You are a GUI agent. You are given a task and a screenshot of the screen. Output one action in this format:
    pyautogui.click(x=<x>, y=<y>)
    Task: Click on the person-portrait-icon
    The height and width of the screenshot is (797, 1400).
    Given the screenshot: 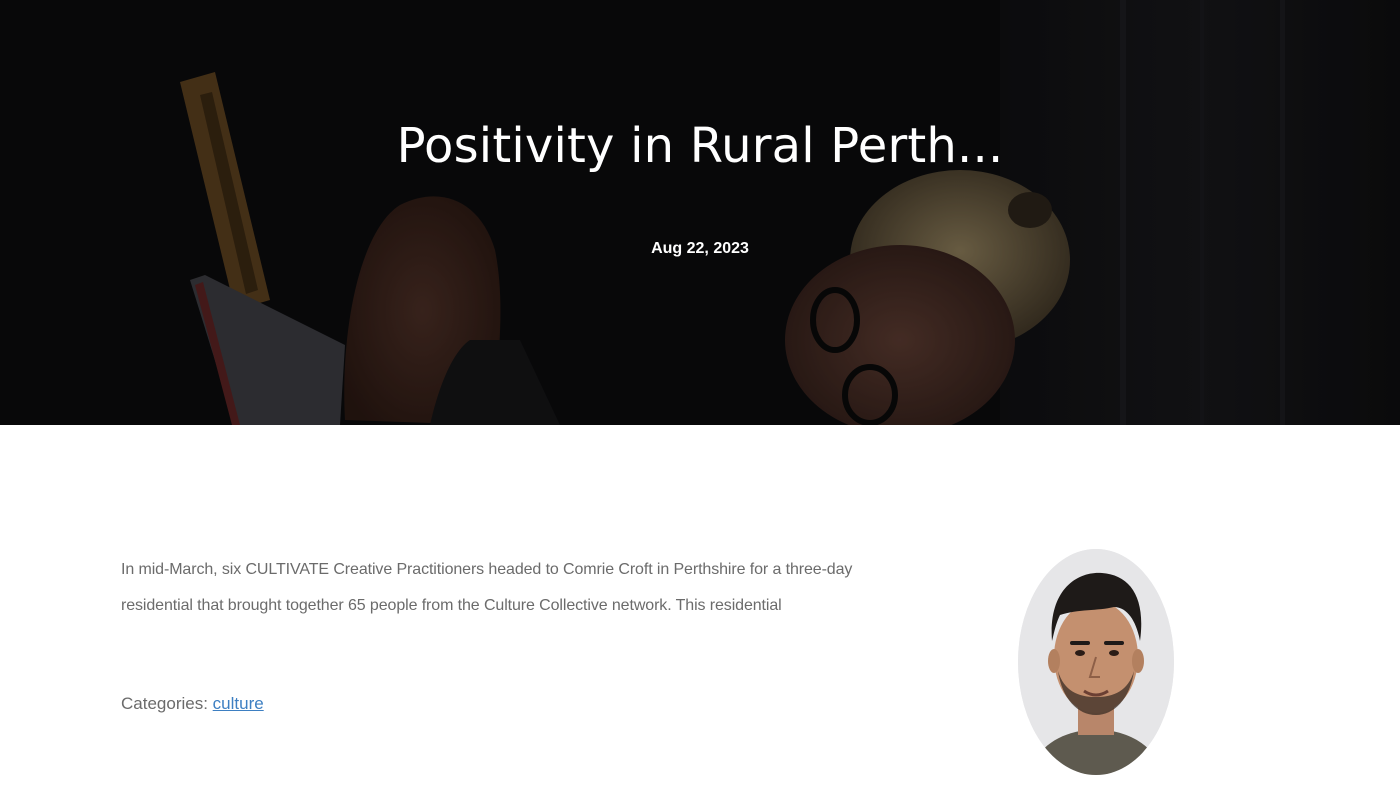 What is the action you would take?
    pyautogui.click(x=1096, y=662)
    